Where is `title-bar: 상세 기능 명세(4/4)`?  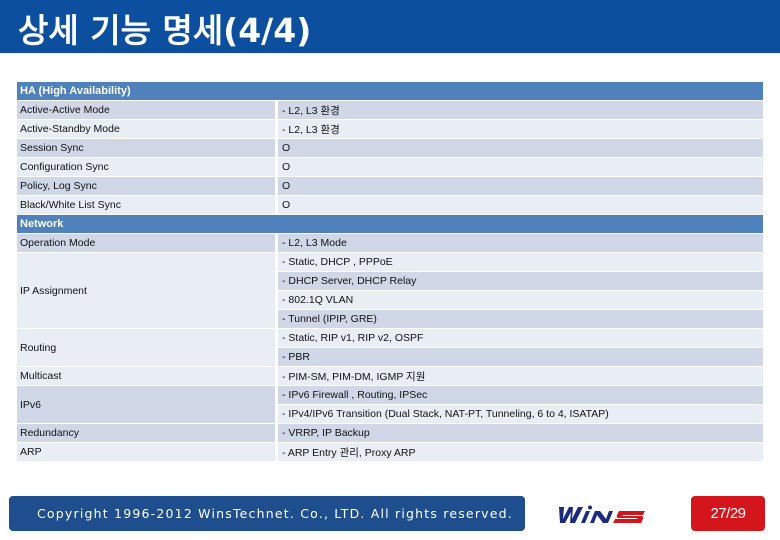
title-bar: 상세 기능 명세(4/4) is located at coordinates (390, 26).